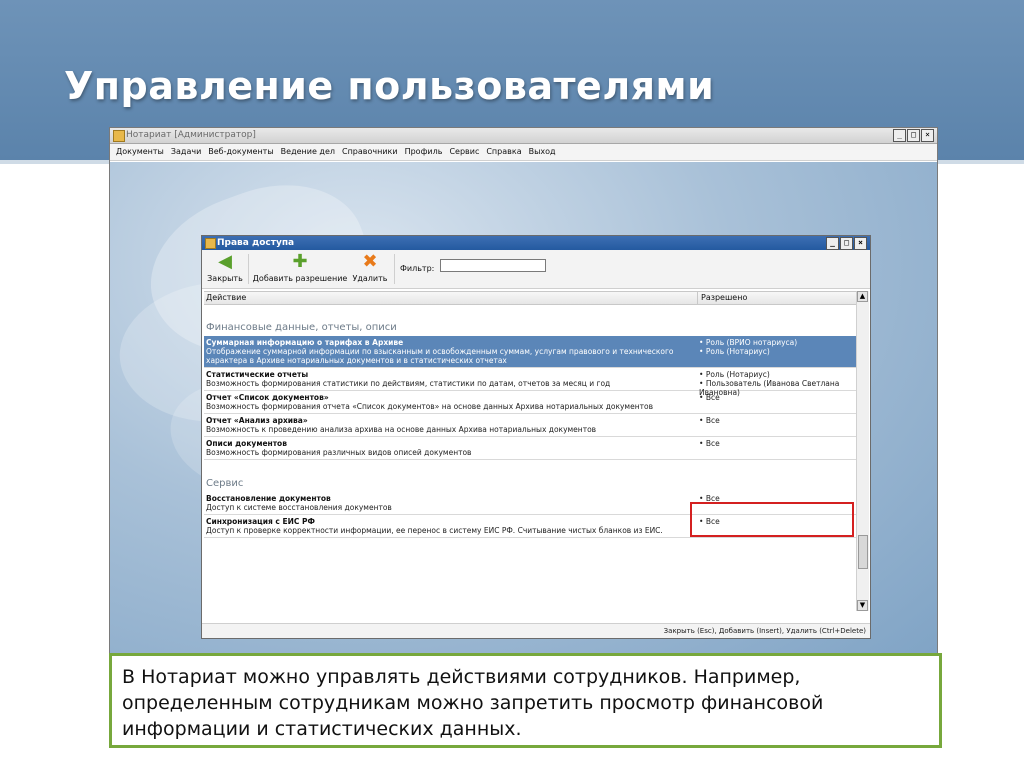 Image resolution: width=1024 pixels, height=768 pixels. I want to click on menu-item: Справочники, so click(370, 152).